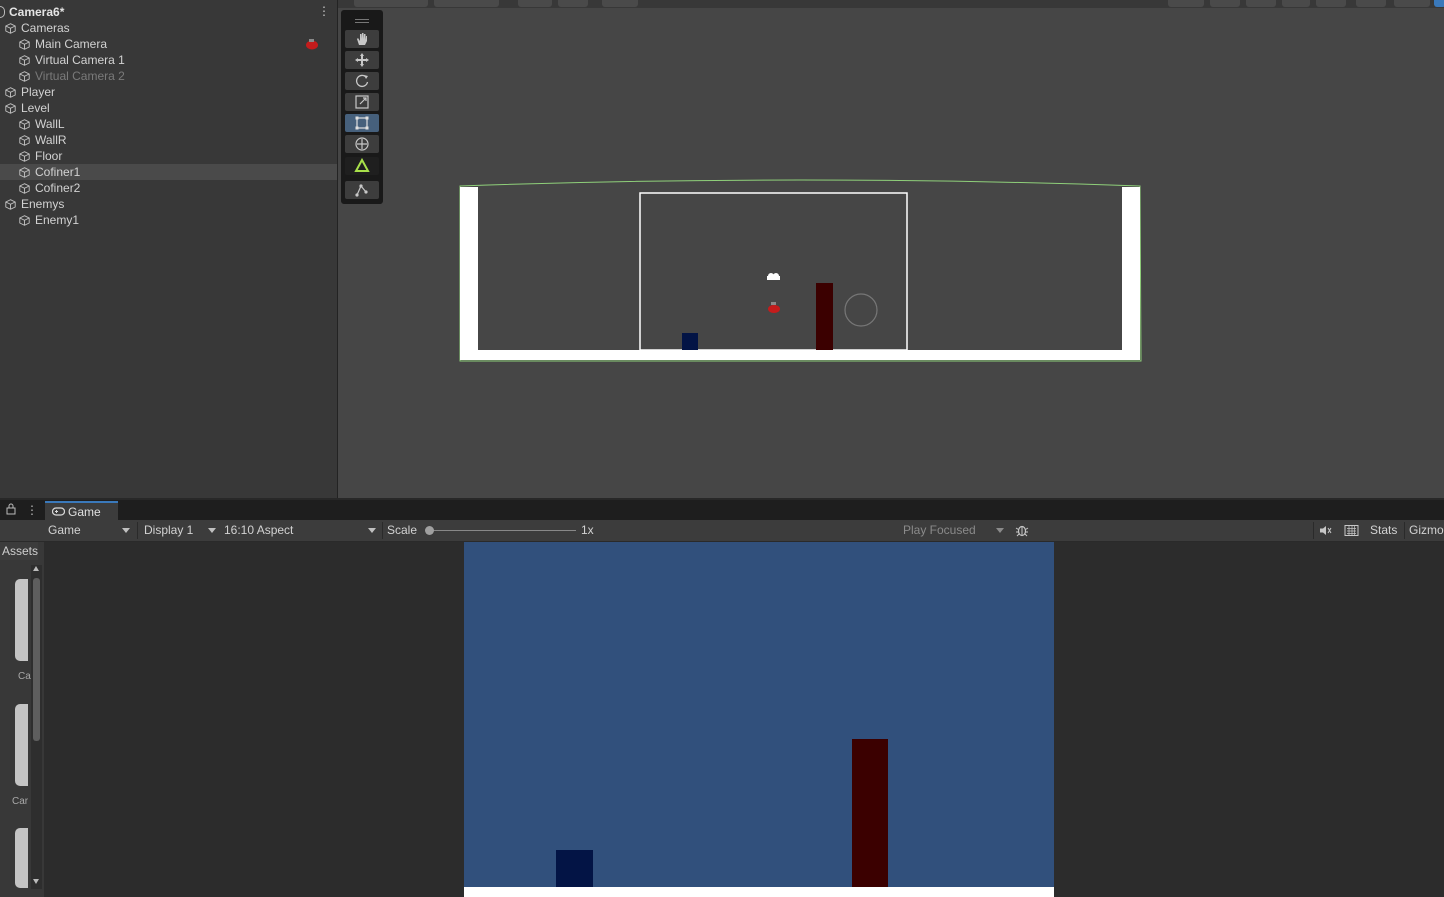 The height and width of the screenshot is (897, 1444). I want to click on aspect-value: 16:10 Aspect, so click(259, 530).